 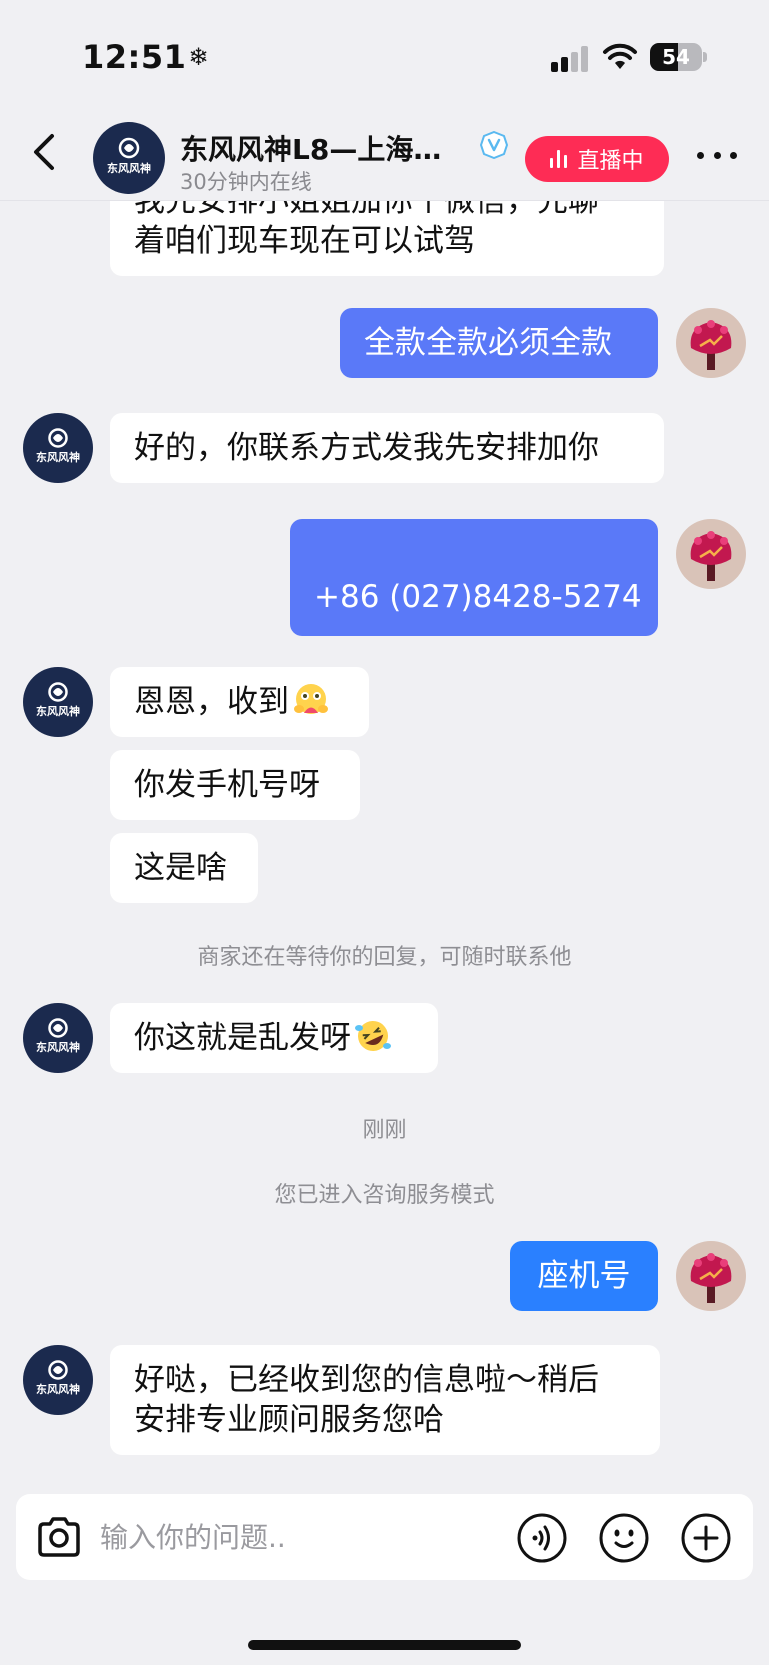 What do you see at coordinates (706, 1538) in the screenshot?
I see `add-more-icon` at bounding box center [706, 1538].